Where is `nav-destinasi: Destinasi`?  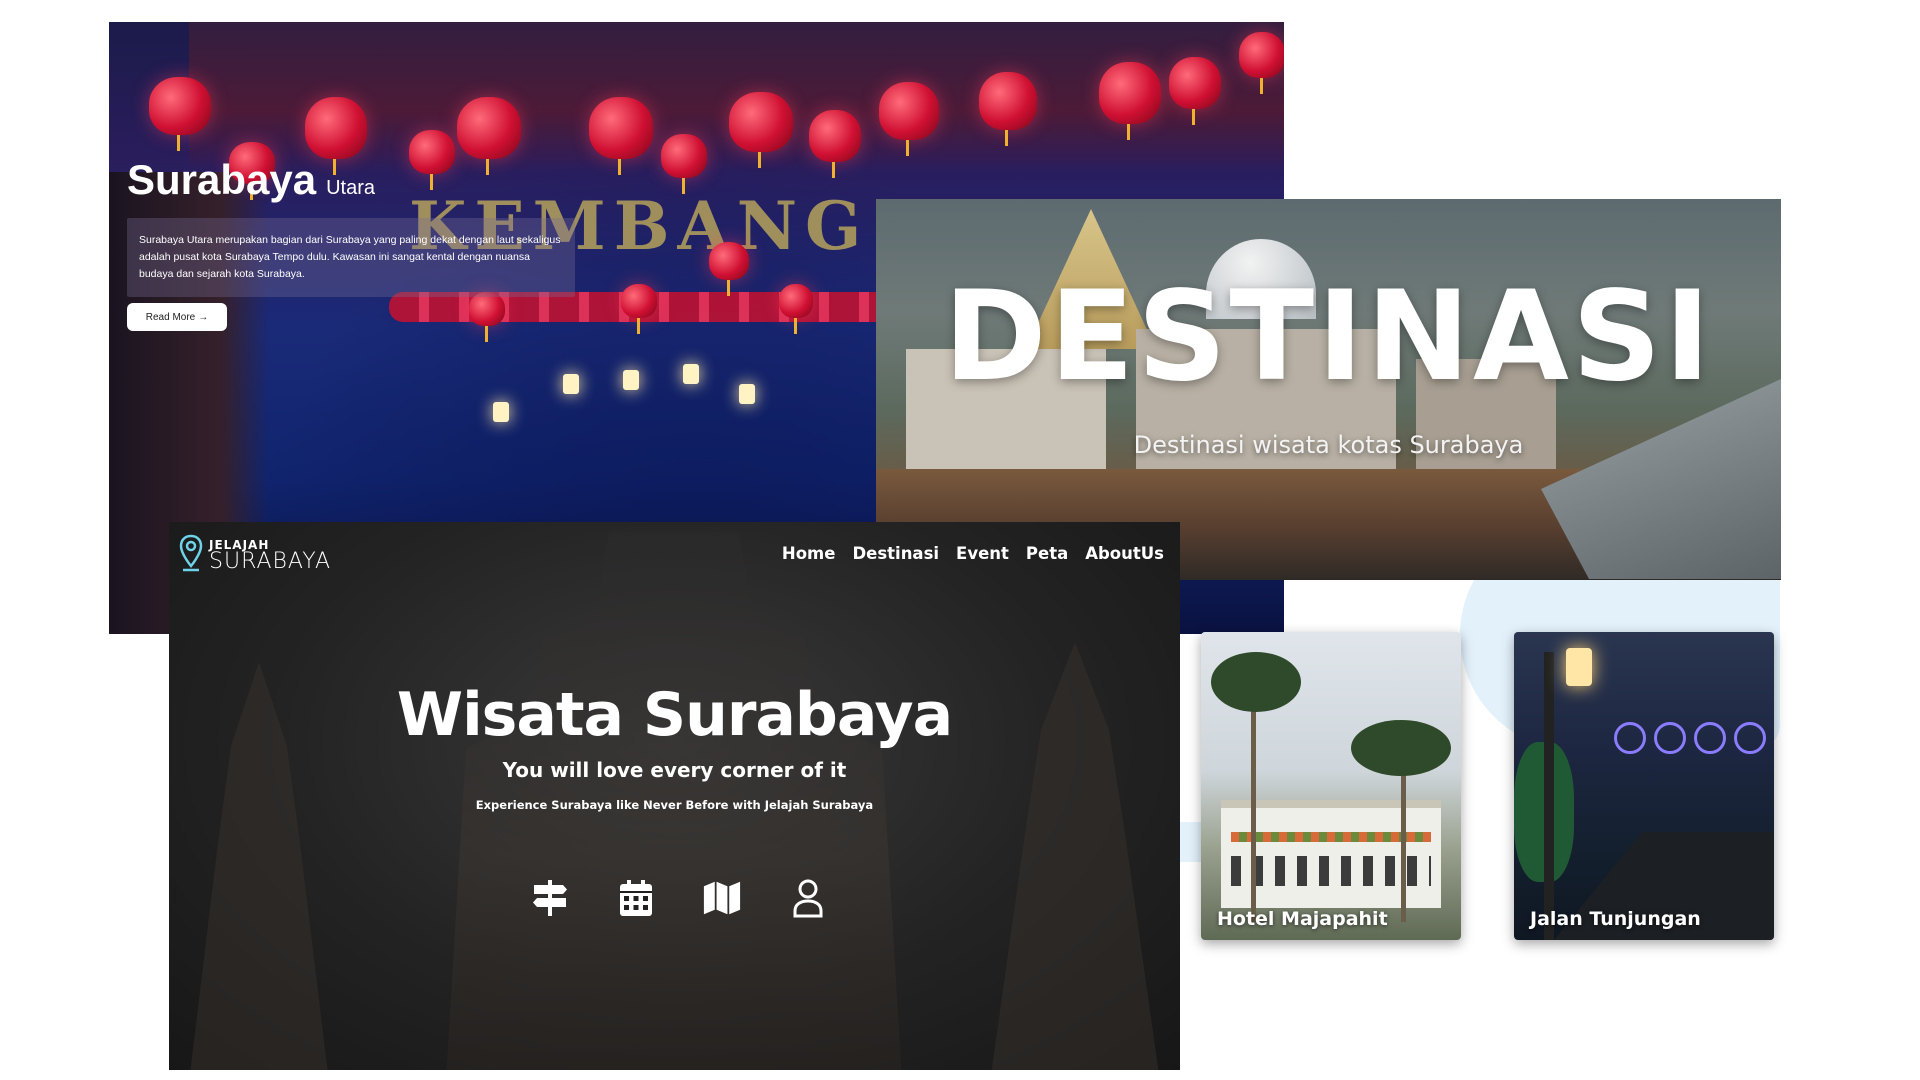
nav-destinasi: Destinasi is located at coordinates (895, 553).